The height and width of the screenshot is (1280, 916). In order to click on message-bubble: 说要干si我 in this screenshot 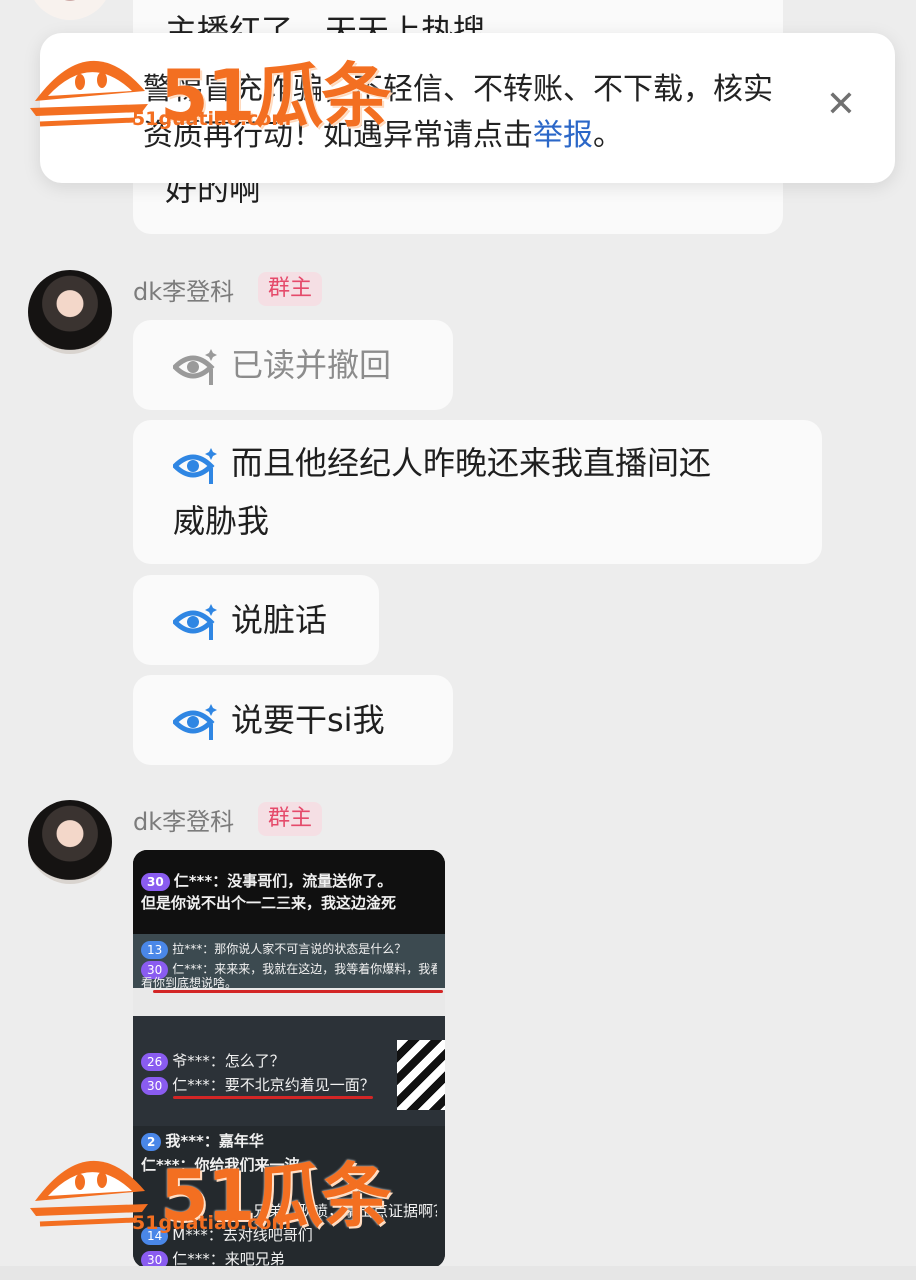, I will do `click(293, 720)`.